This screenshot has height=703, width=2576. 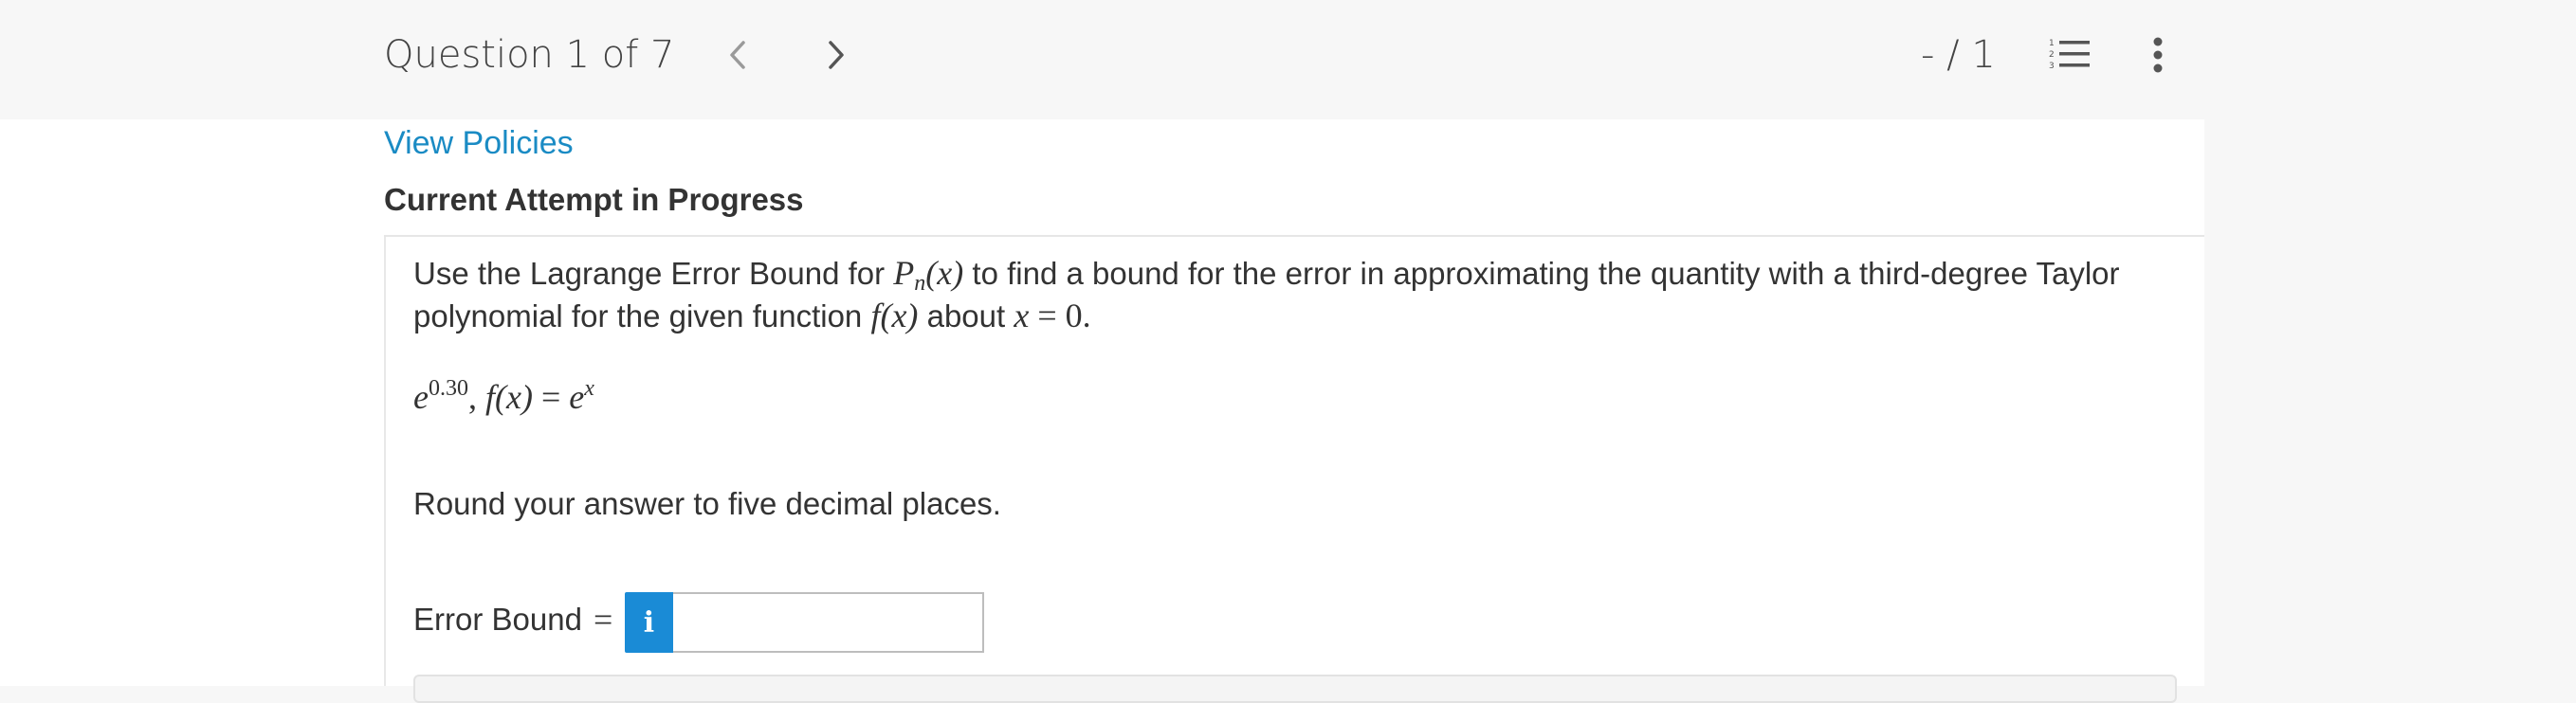 I want to click on info-button: i, so click(x=649, y=623).